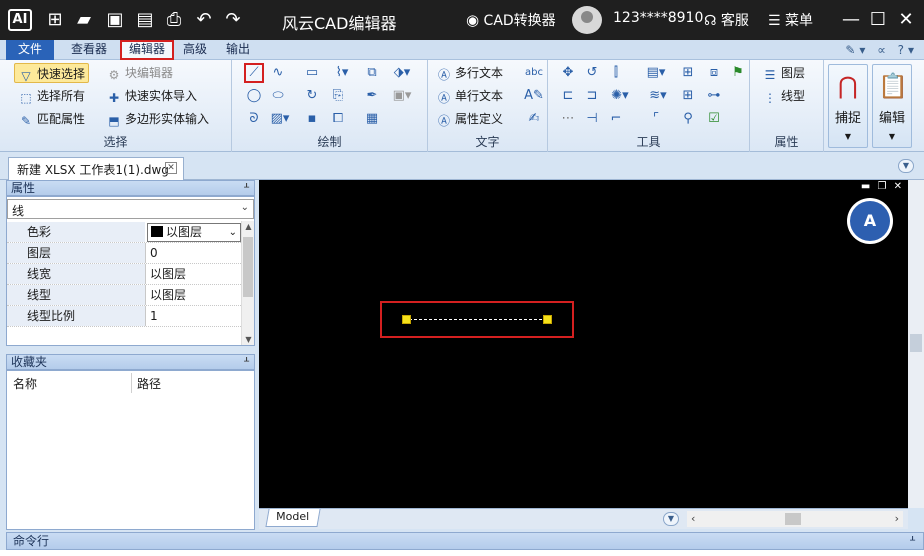  What do you see at coordinates (658, 96) in the screenshot?
I see `offset-icon: ≋▾` at bounding box center [658, 96].